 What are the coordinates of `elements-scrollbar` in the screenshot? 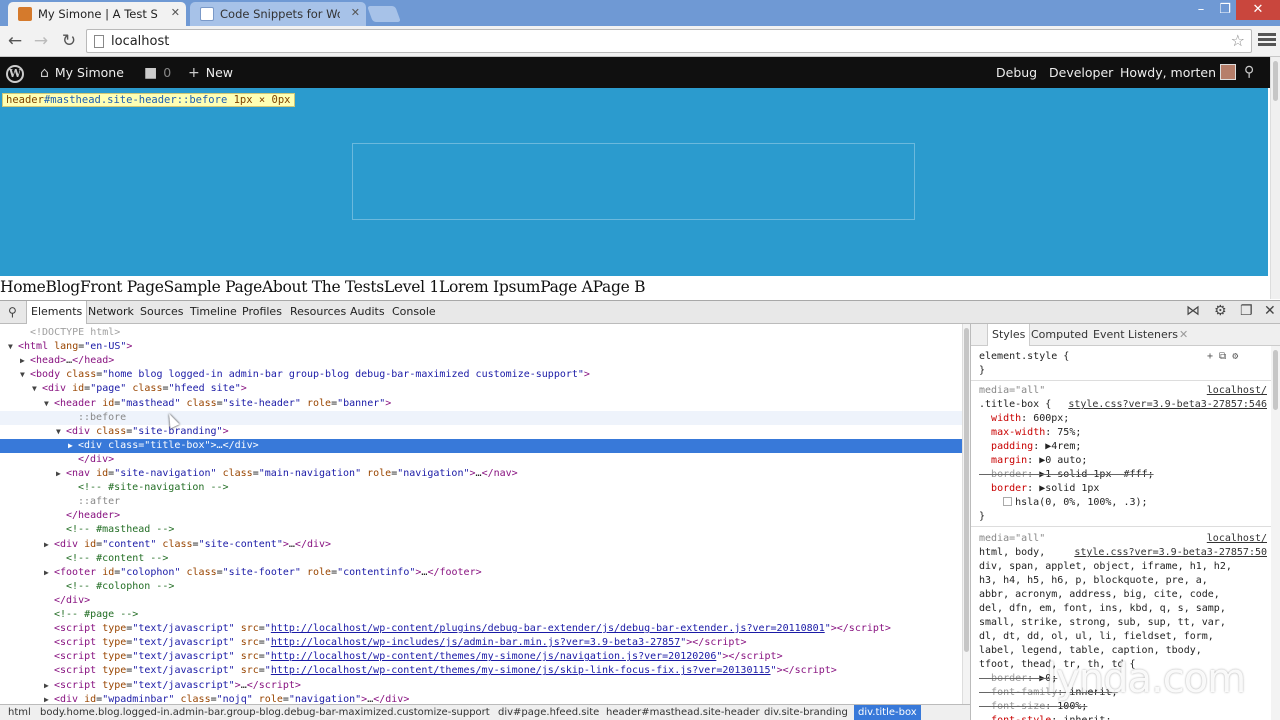 It's located at (966, 514).